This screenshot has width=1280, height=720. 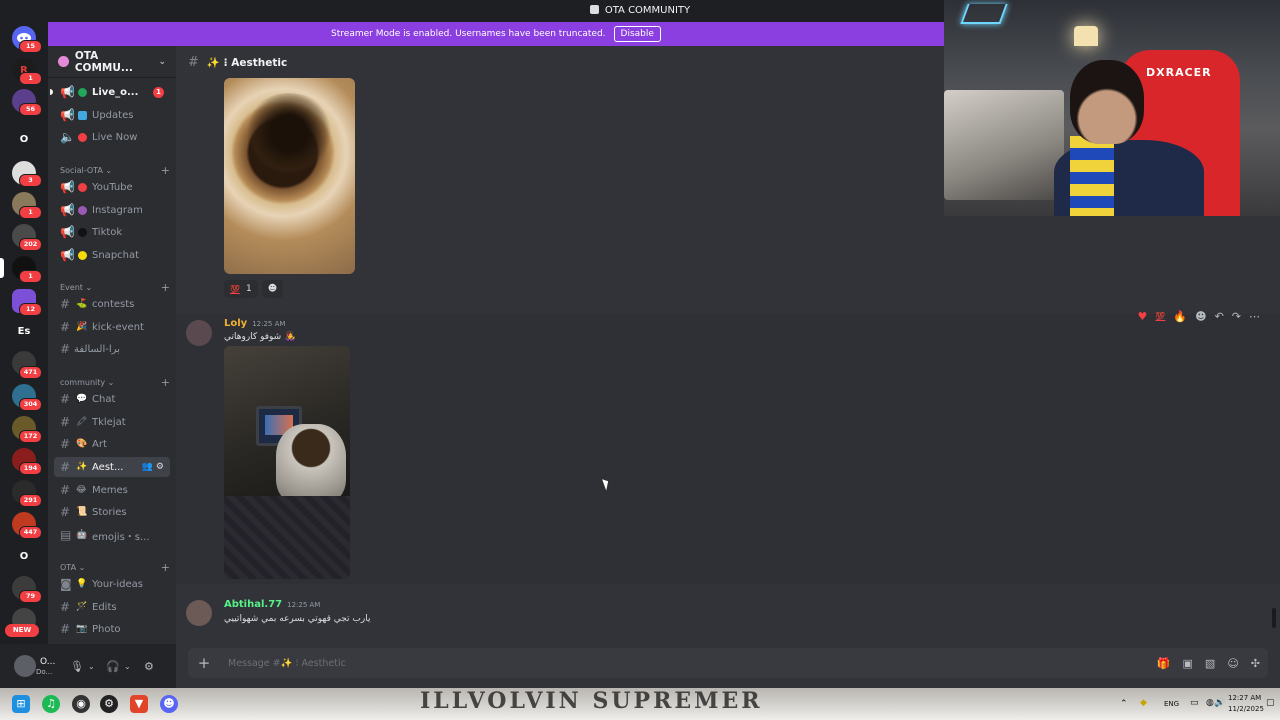 What do you see at coordinates (112, 467) in the screenshot?
I see `channel-aesthetic: # ✨ Aest... 👥 ⚙` at bounding box center [112, 467].